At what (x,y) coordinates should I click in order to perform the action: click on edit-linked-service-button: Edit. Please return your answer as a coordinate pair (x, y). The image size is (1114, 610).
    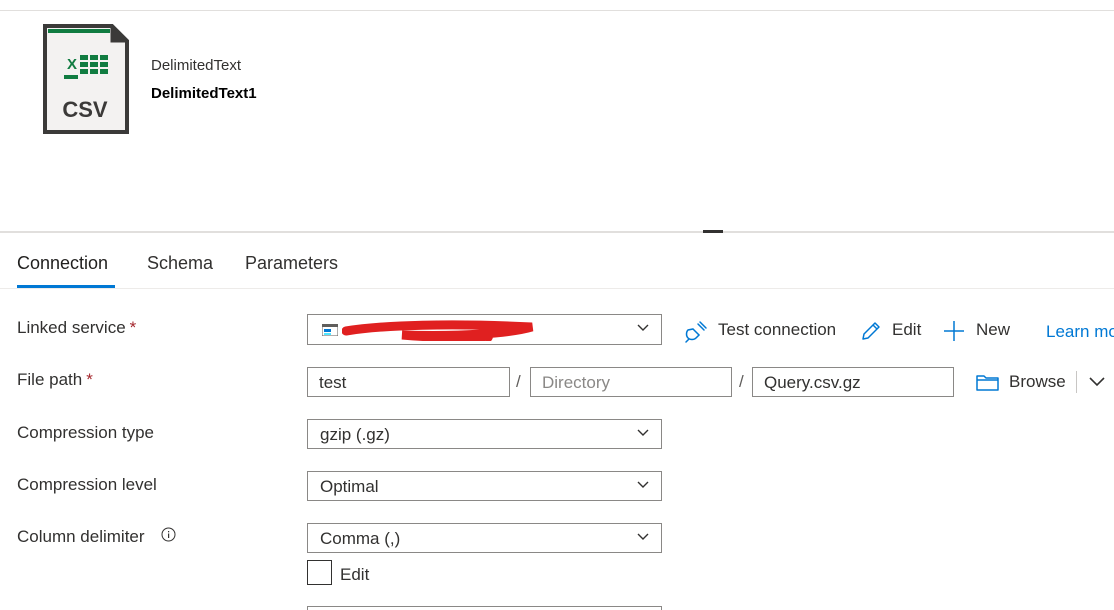
    Looking at the image, I should click on (892, 332).